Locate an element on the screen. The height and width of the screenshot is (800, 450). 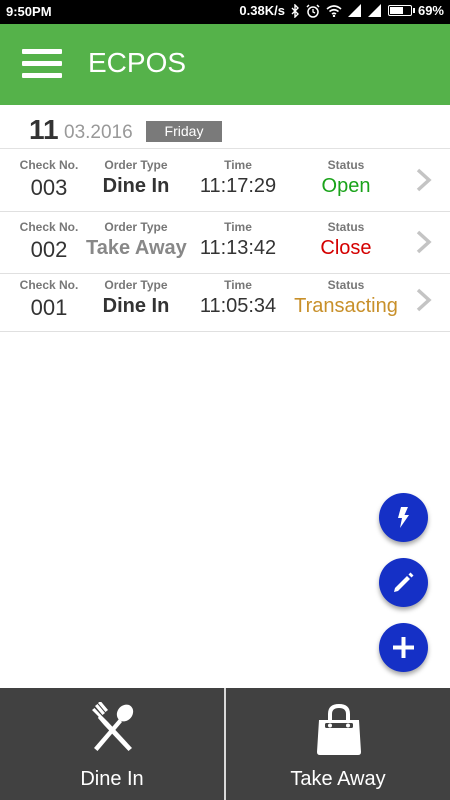
dine-in-button: Dine In is located at coordinates (112, 744).